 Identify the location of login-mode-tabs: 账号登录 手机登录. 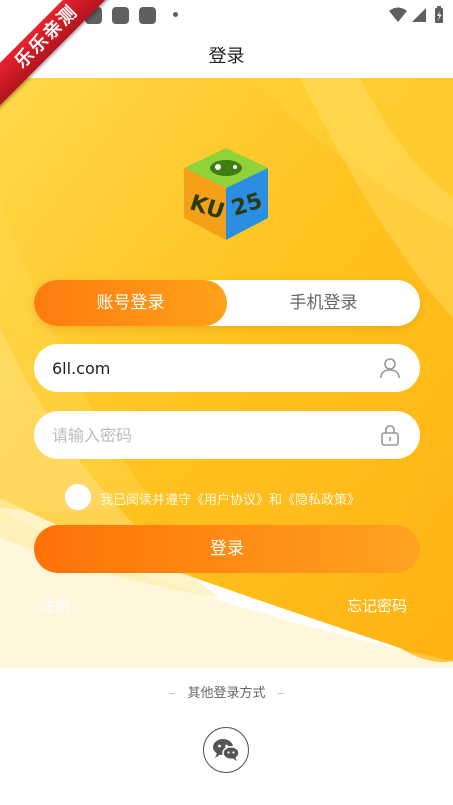
(227, 303).